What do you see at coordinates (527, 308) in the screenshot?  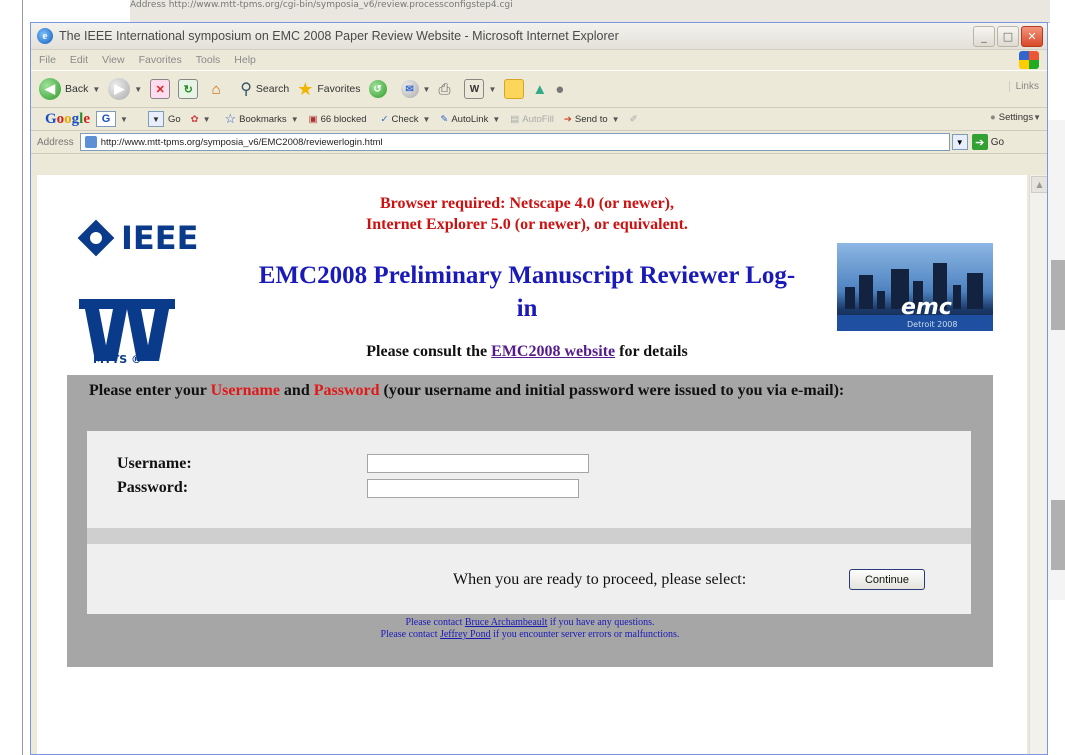 I see `page-title-line2: in` at bounding box center [527, 308].